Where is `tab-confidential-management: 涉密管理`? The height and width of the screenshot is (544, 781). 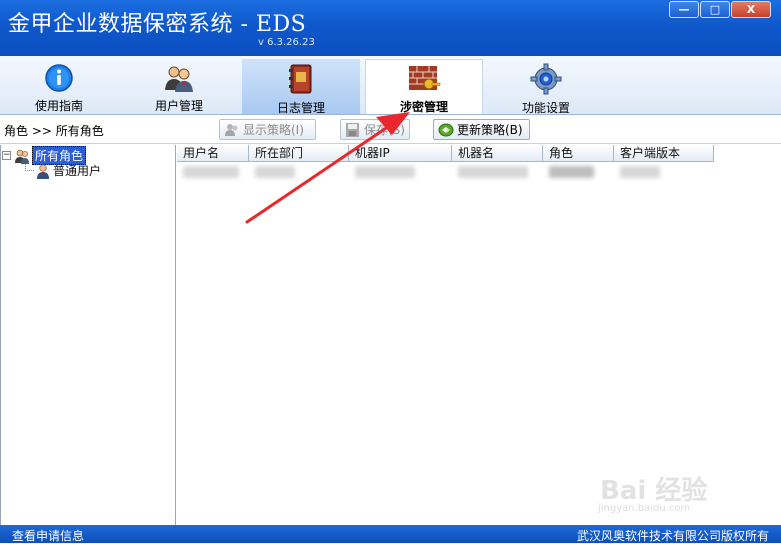 tab-confidential-management: 涉密管理 is located at coordinates (424, 86).